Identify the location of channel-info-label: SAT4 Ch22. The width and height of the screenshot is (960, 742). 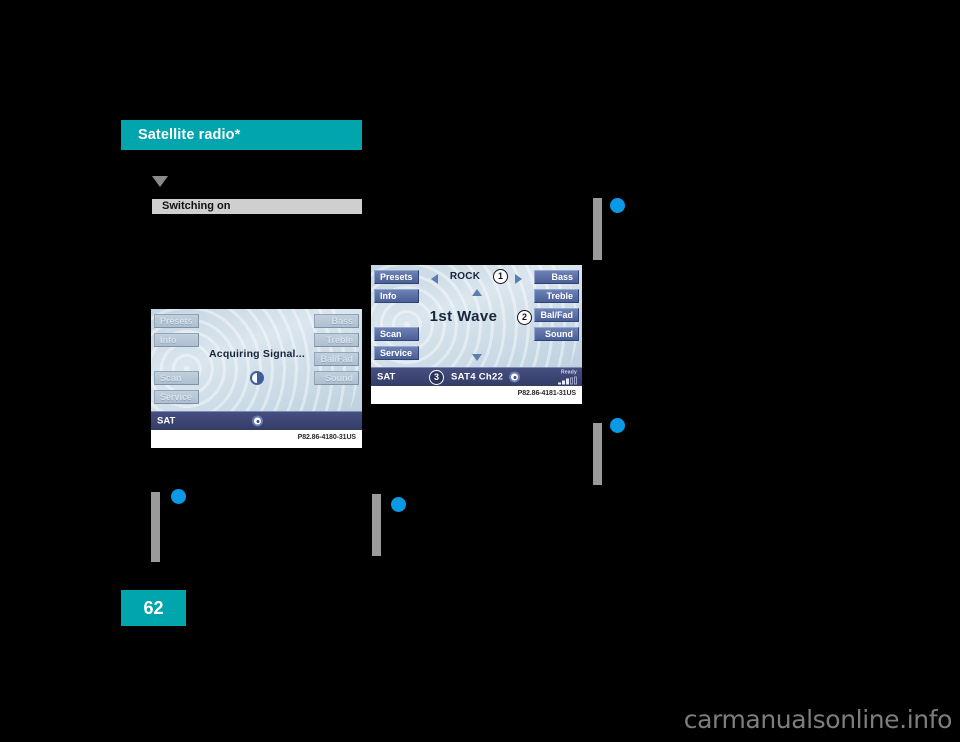
(477, 377).